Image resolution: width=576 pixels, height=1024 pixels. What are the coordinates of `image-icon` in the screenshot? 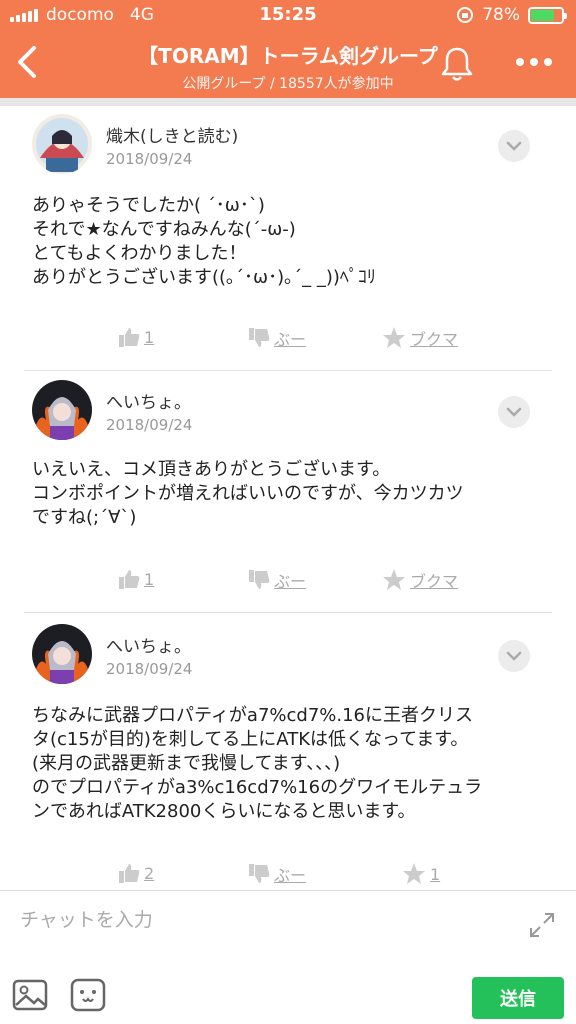 It's located at (30, 995).